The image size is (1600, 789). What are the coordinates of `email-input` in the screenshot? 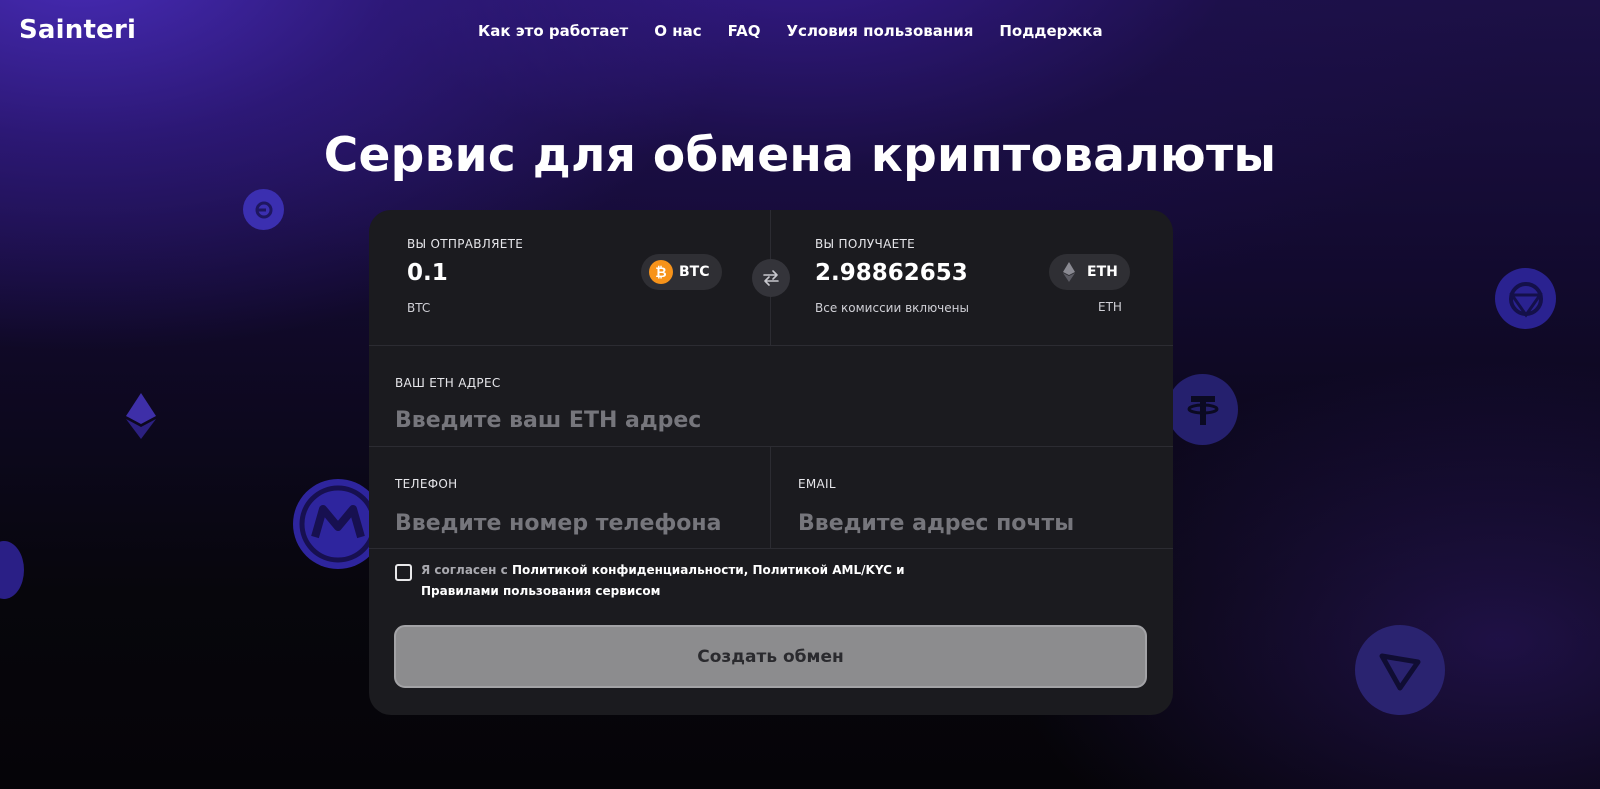 It's located at (978, 523).